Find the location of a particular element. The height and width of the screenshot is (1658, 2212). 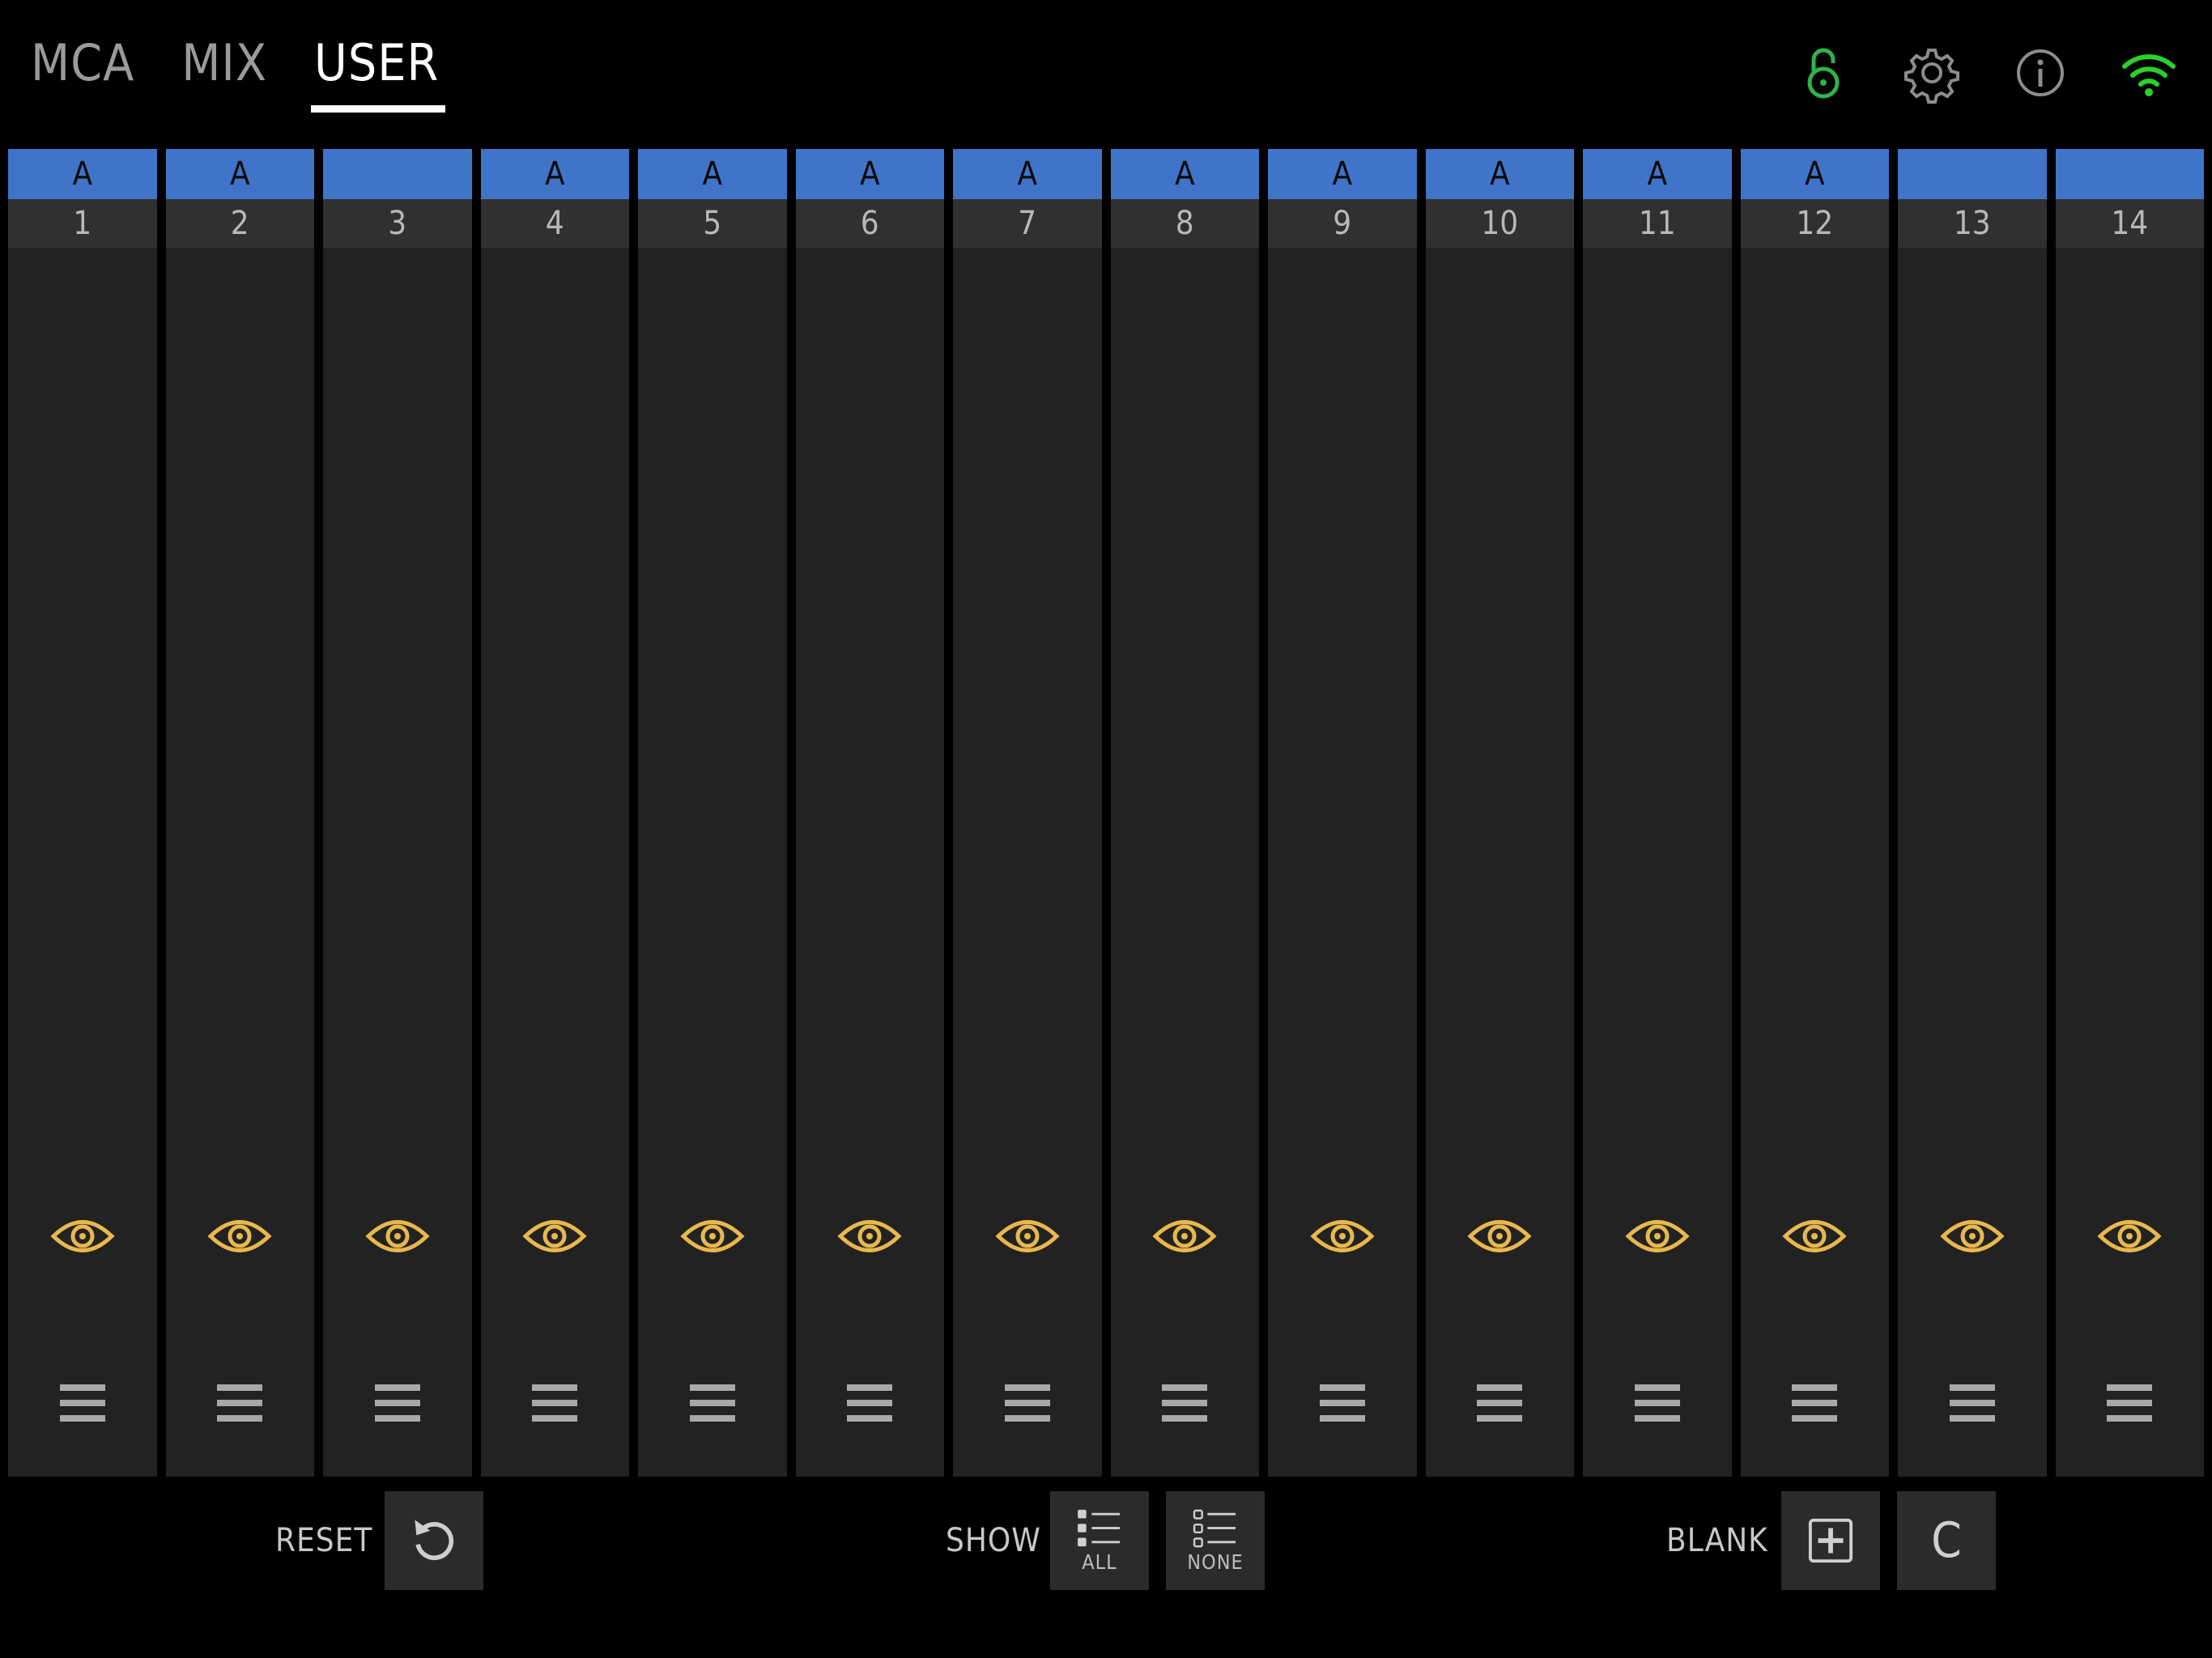

channel-strip-14: 14 is located at coordinates (2130, 813).